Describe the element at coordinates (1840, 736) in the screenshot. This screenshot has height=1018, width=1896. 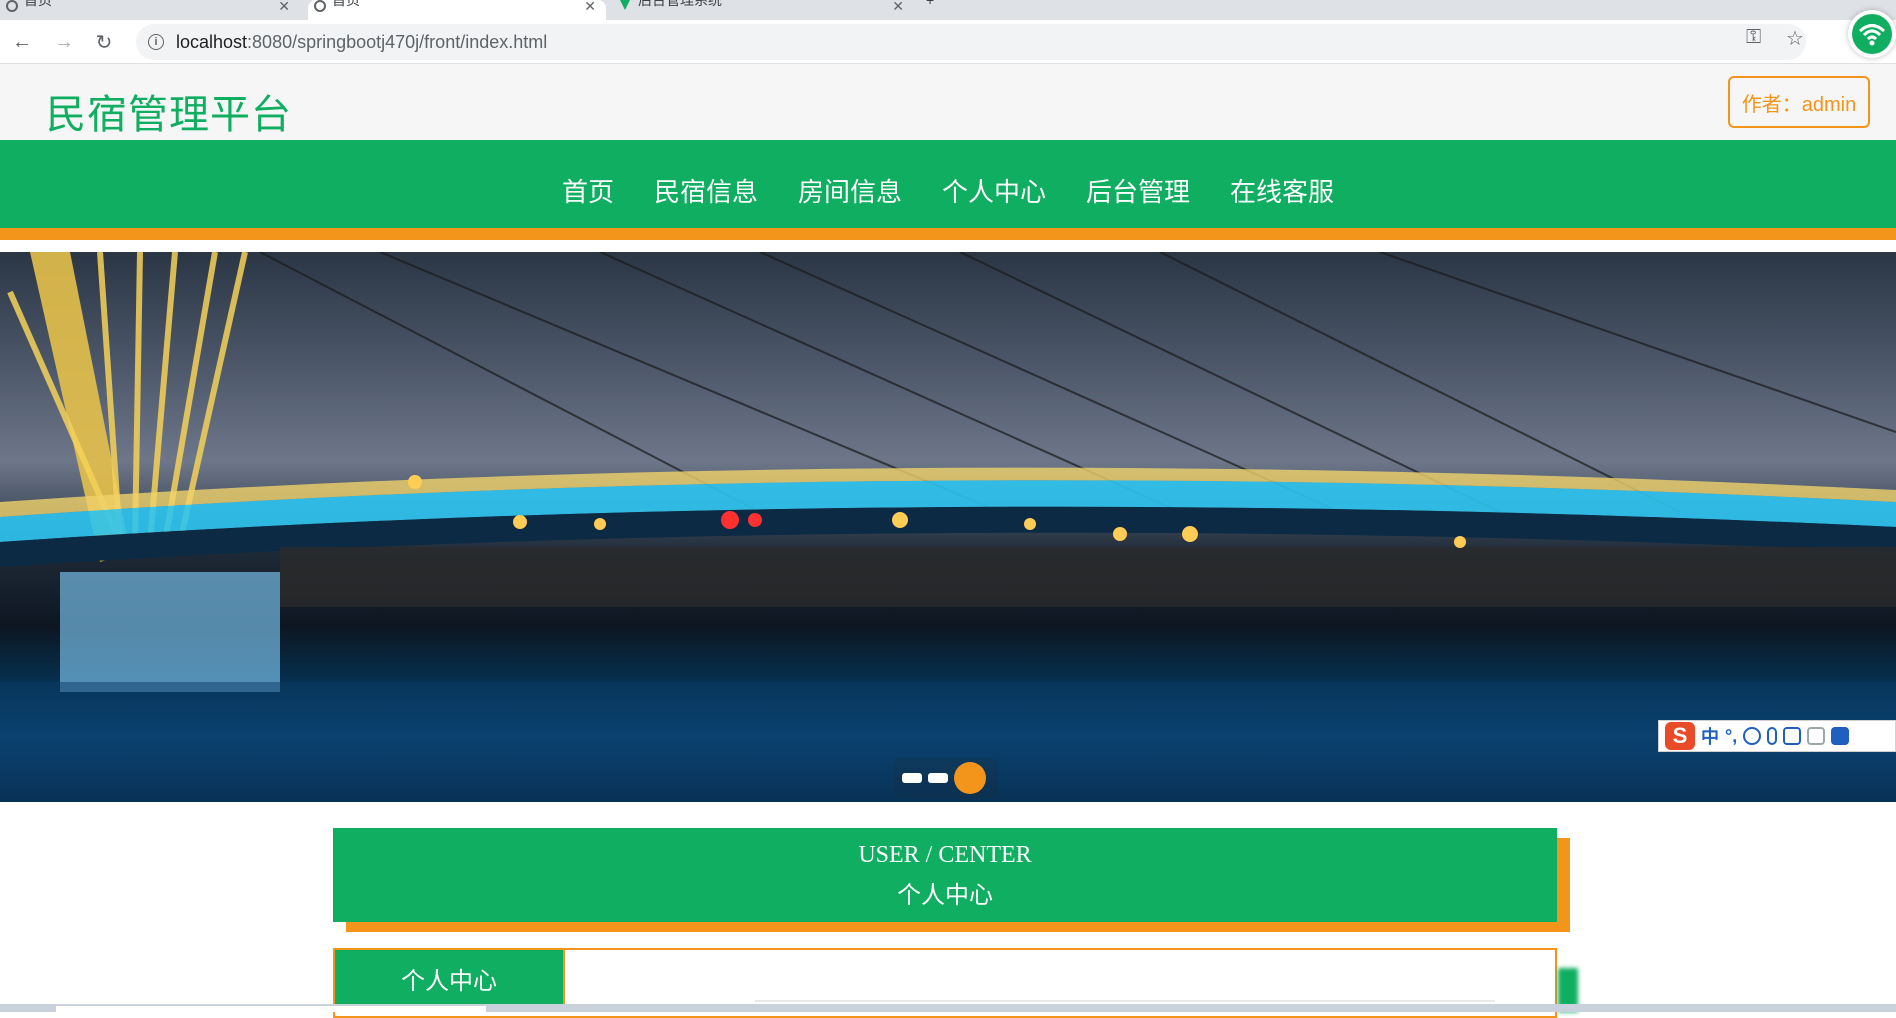
I see `shirt-icon` at that location.